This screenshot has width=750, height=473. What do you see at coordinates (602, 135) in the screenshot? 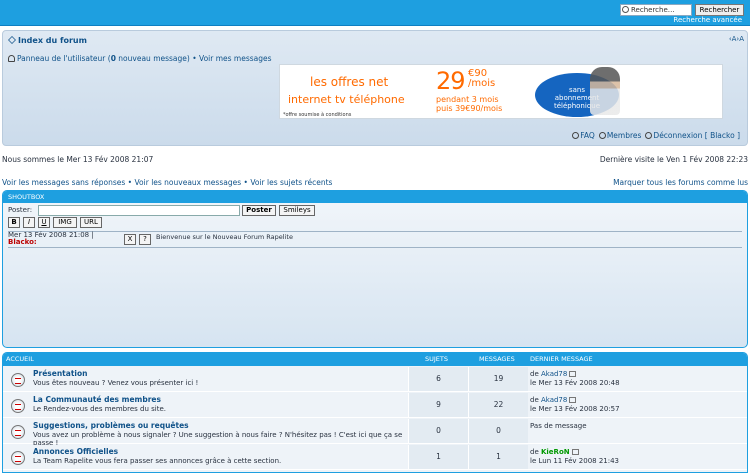
I see `members-icon` at bounding box center [602, 135].